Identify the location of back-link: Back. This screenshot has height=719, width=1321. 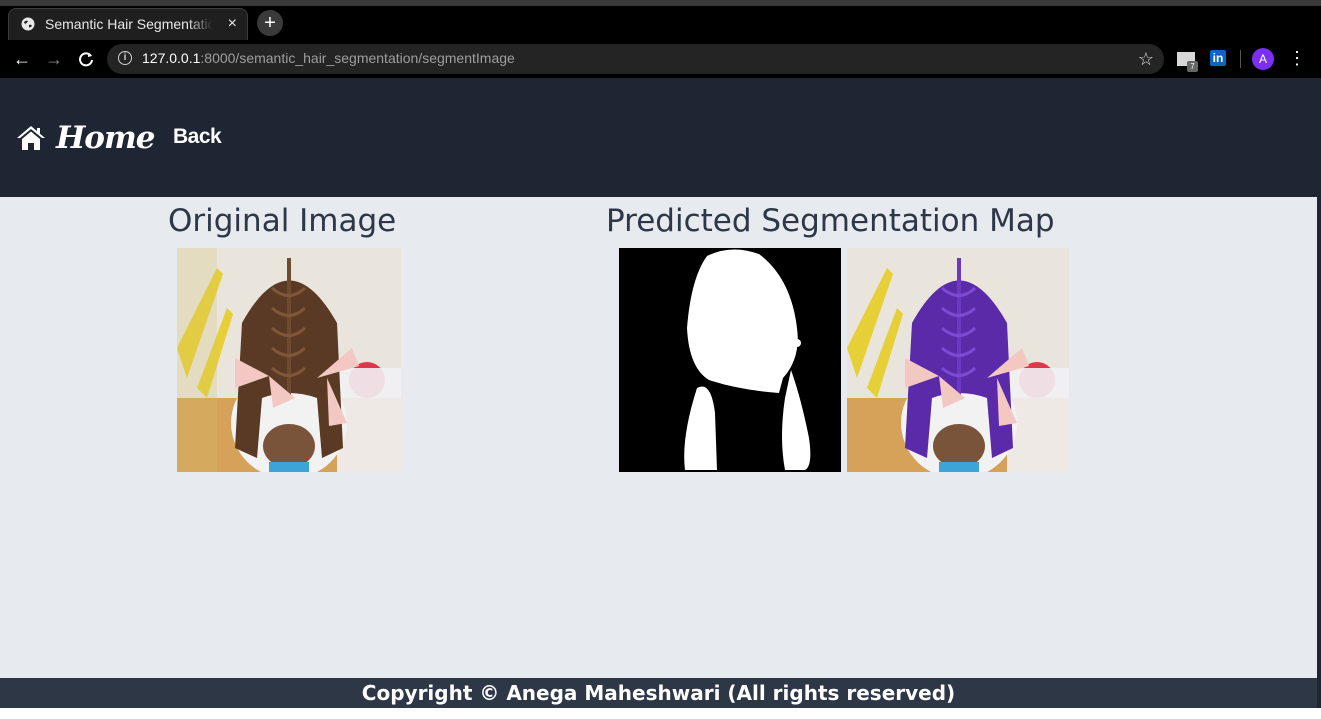
(197, 137).